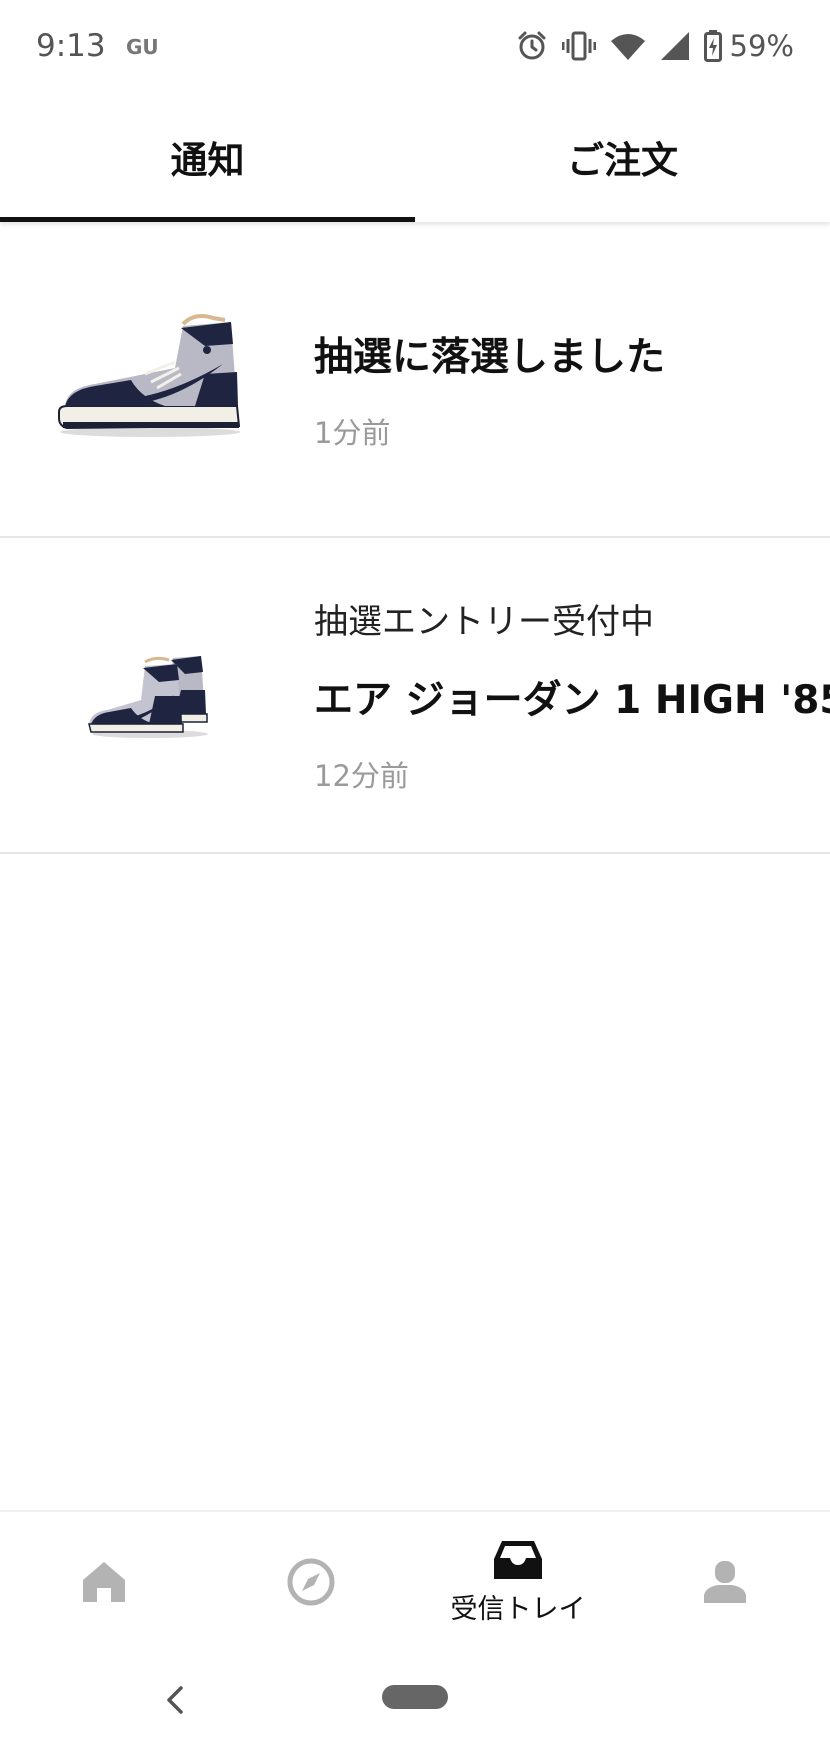 Image resolution: width=830 pixels, height=1752 pixels. I want to click on chevron-left-icon, so click(175, 1700).